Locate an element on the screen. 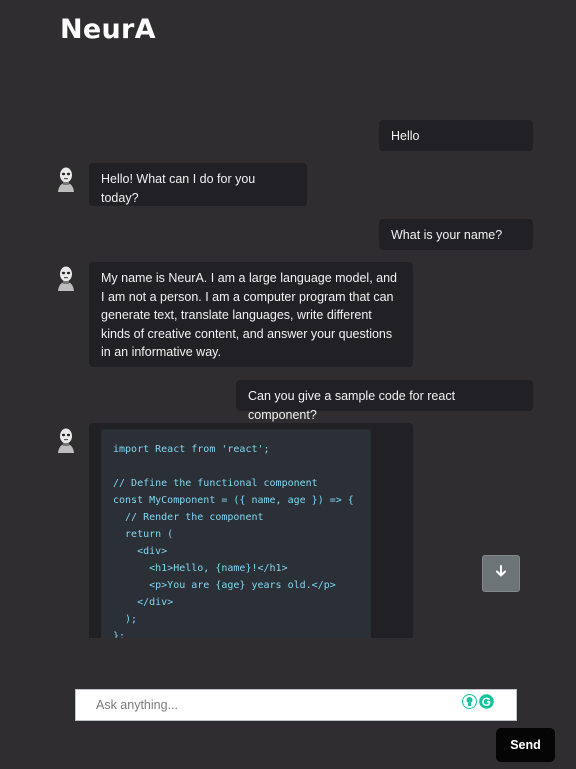 The image size is (576, 769). message-text: What is your name? is located at coordinates (447, 235).